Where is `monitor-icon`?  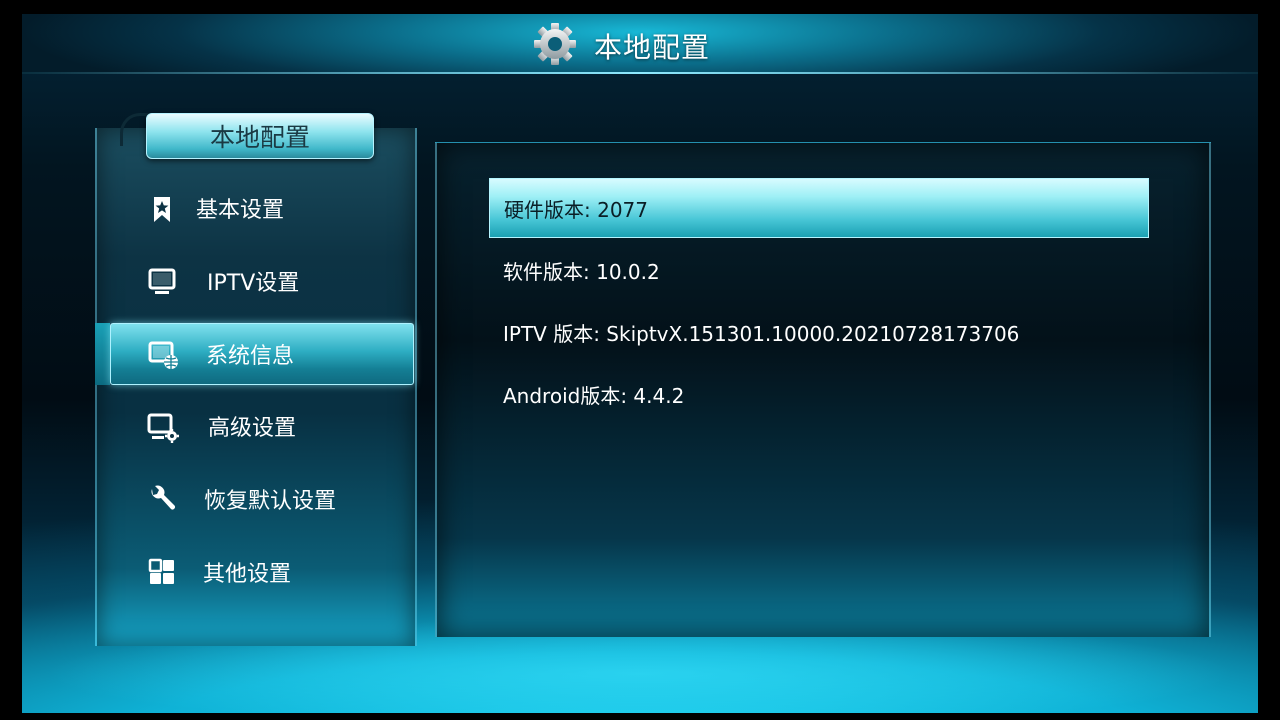
monitor-icon is located at coordinates (162, 282).